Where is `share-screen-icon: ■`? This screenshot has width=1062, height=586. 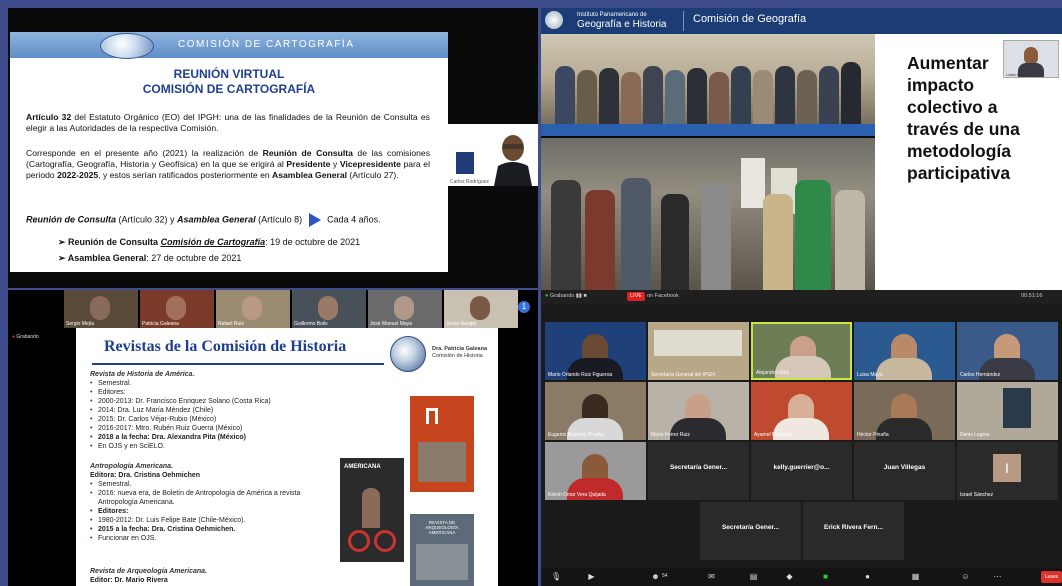 share-screen-icon: ■ is located at coordinates (825, 576).